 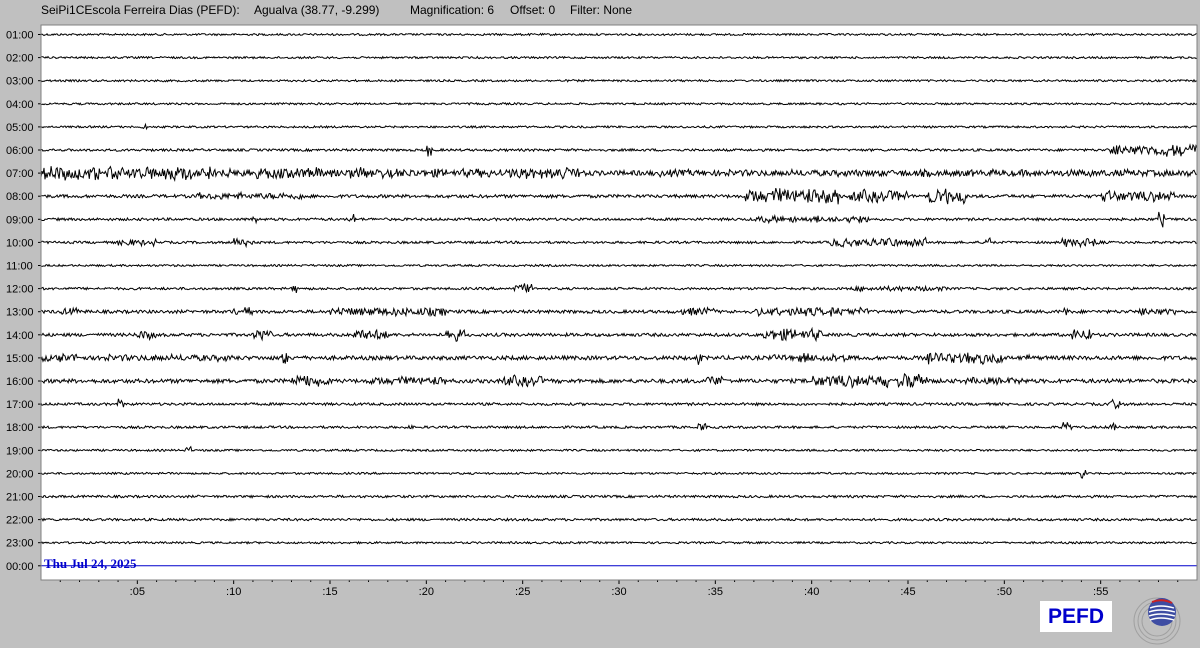 I want to click on hour-label: 14:00, so click(x=20, y=336).